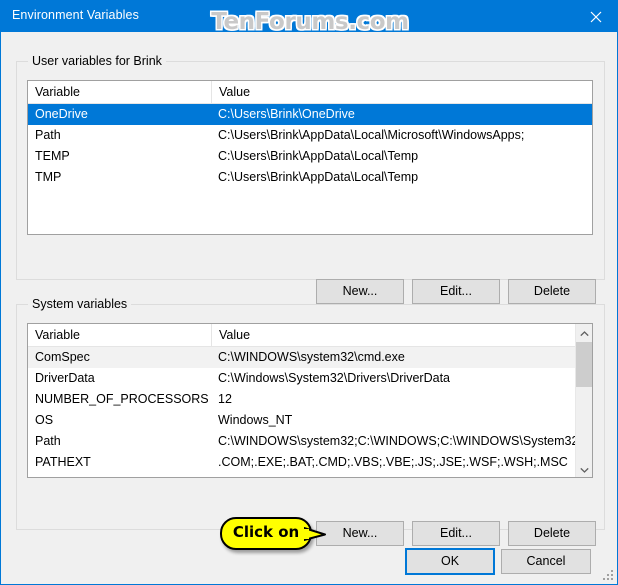 This screenshot has height=585, width=618. What do you see at coordinates (583, 400) in the screenshot?
I see `system-list-scrollbar` at bounding box center [583, 400].